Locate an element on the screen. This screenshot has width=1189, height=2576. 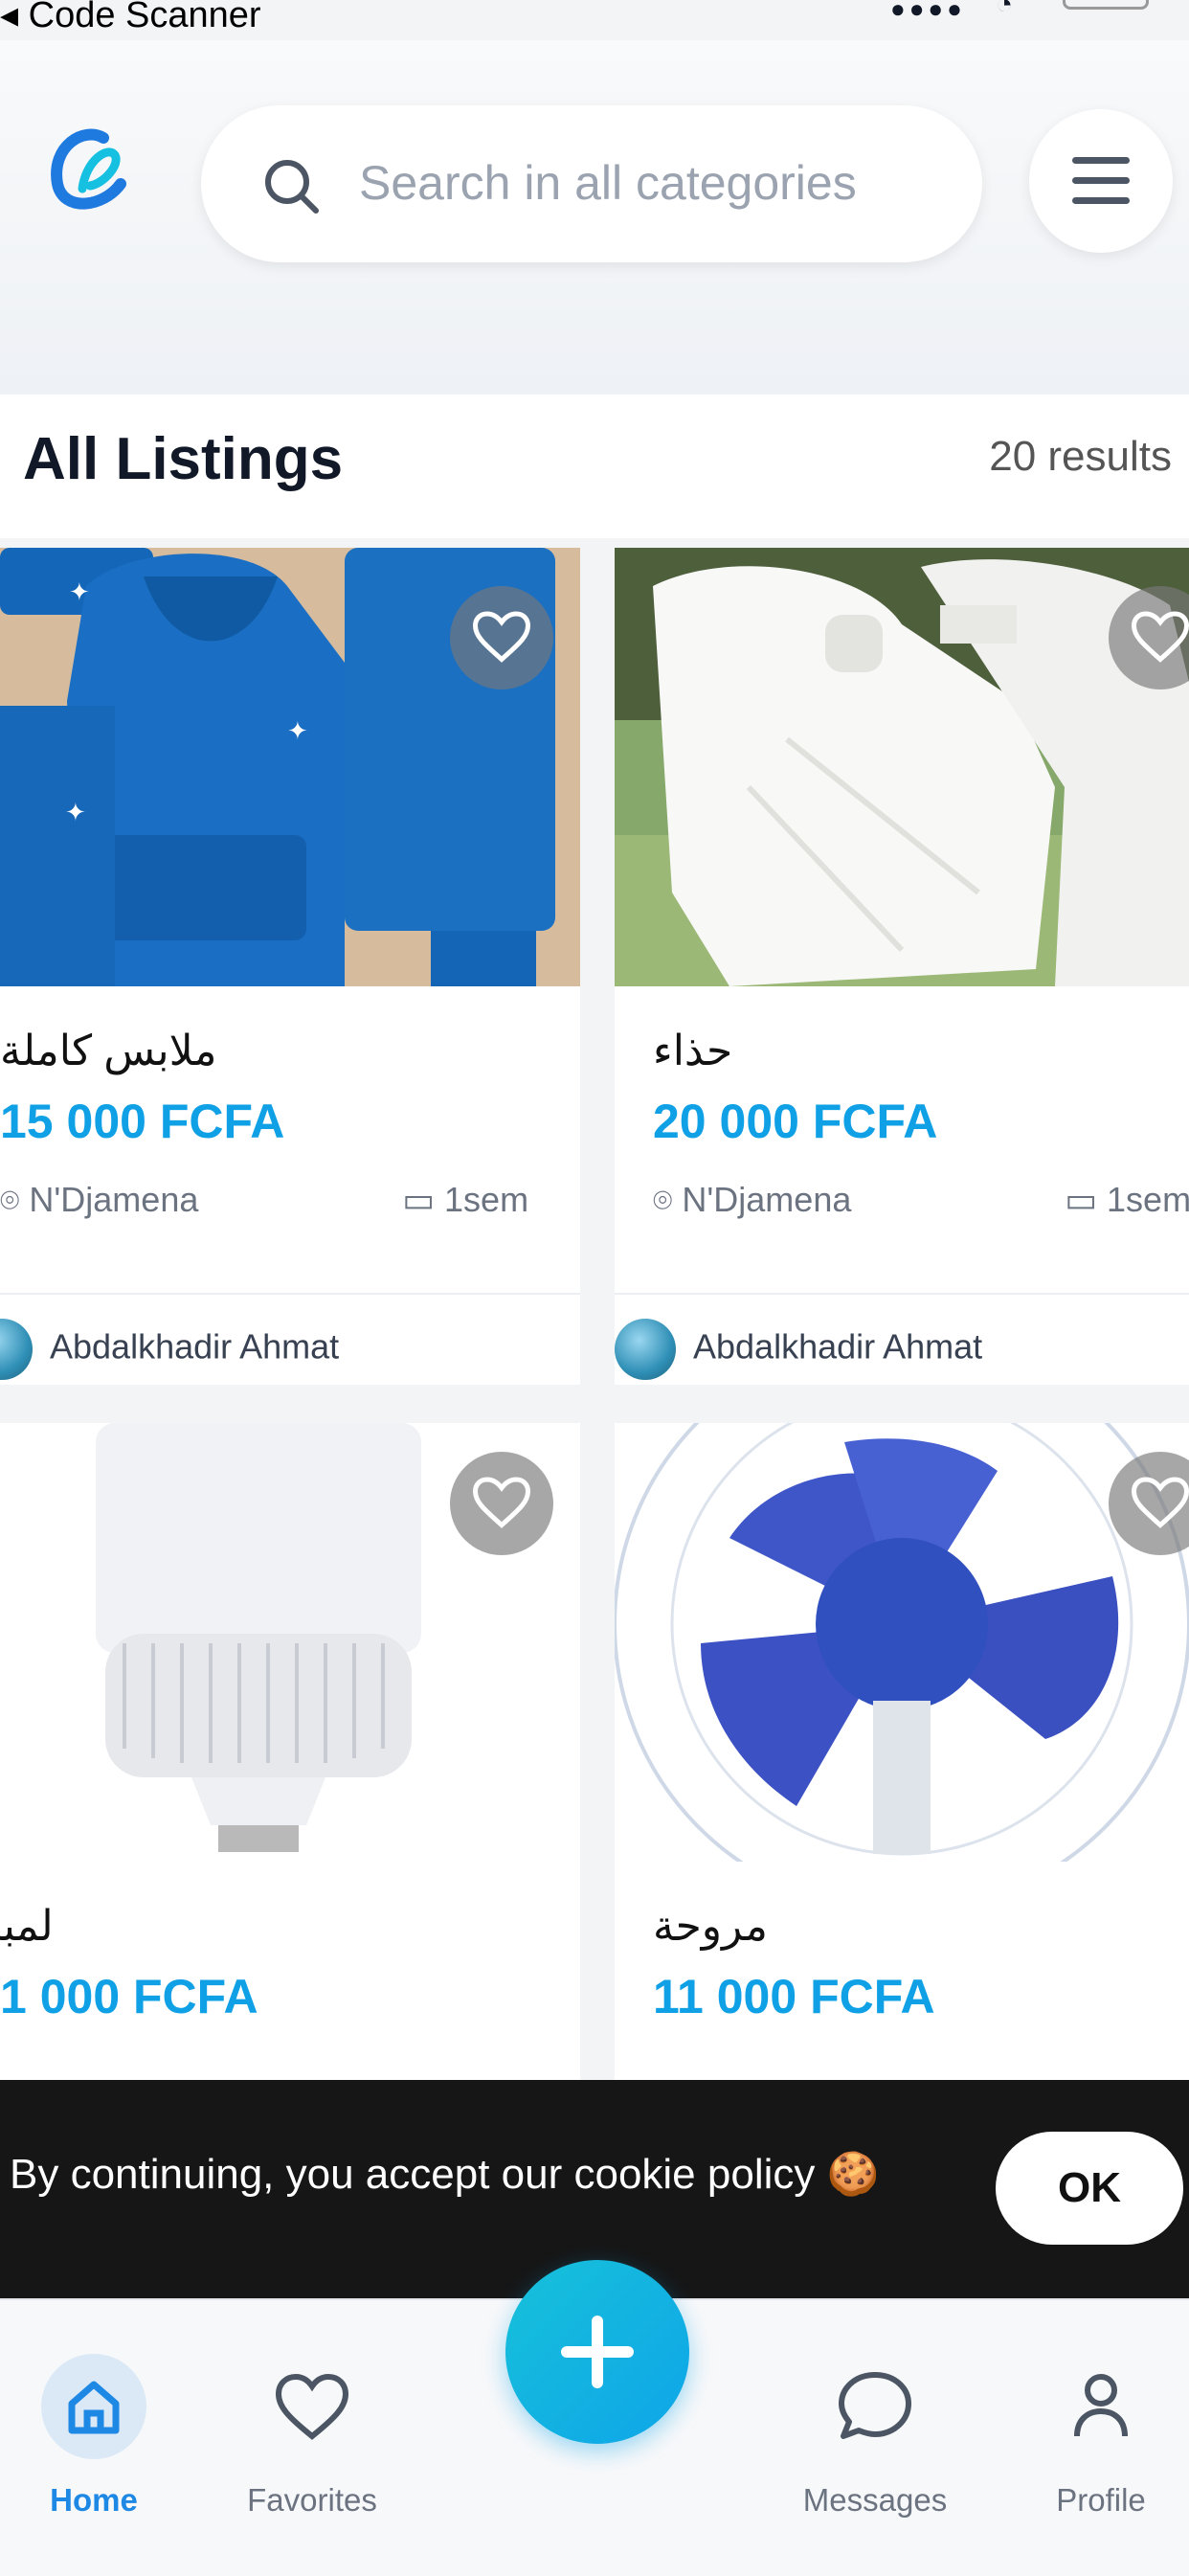
nav-favorites: Favorites is located at coordinates (312, 2436).